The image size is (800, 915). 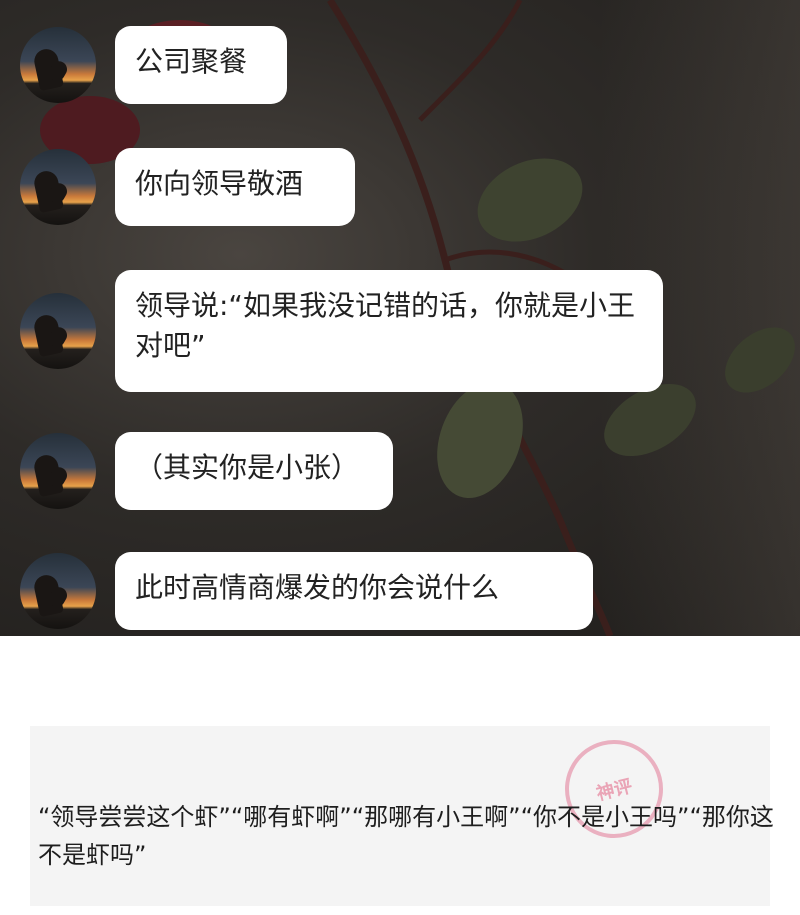 What do you see at coordinates (354, 591) in the screenshot?
I see `message-bubble: 此时高情商爆发的你会说什么` at bounding box center [354, 591].